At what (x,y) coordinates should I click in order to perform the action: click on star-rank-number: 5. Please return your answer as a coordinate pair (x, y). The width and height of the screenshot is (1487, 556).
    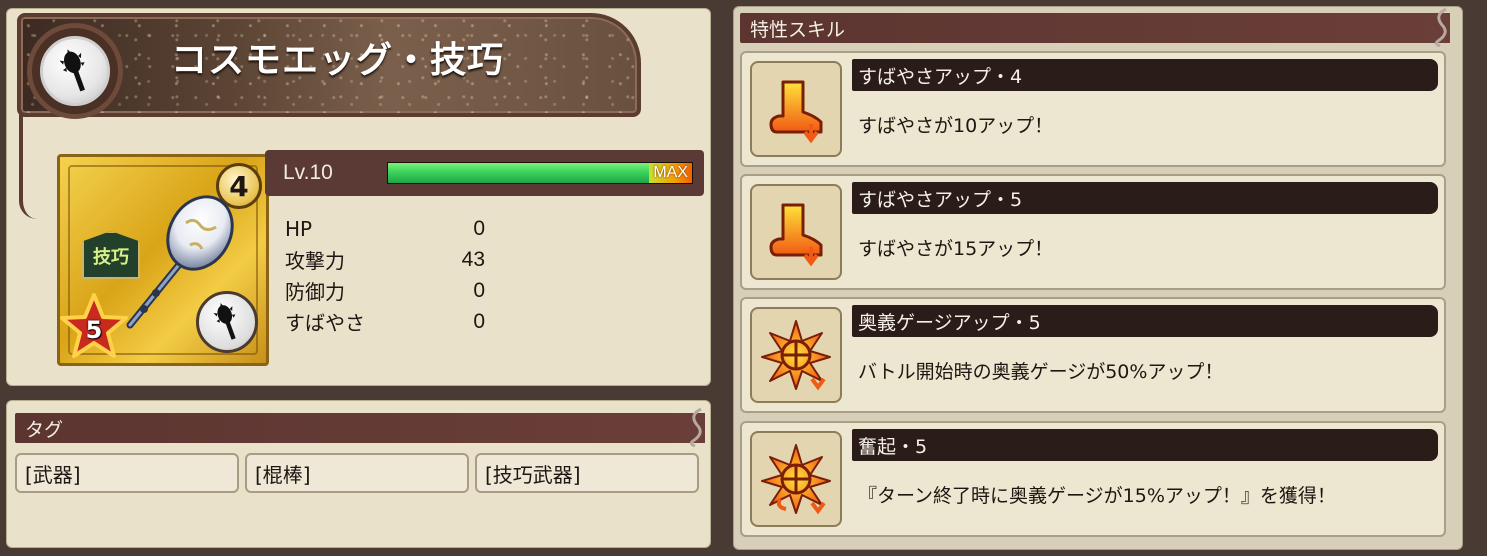
    Looking at the image, I should click on (94, 330).